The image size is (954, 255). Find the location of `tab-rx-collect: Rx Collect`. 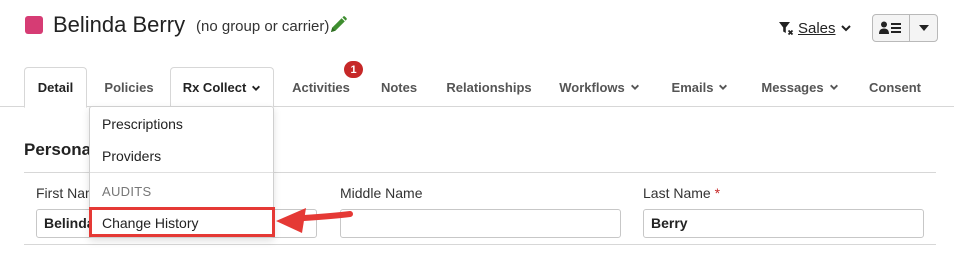

tab-rx-collect: Rx Collect is located at coordinates (222, 87).